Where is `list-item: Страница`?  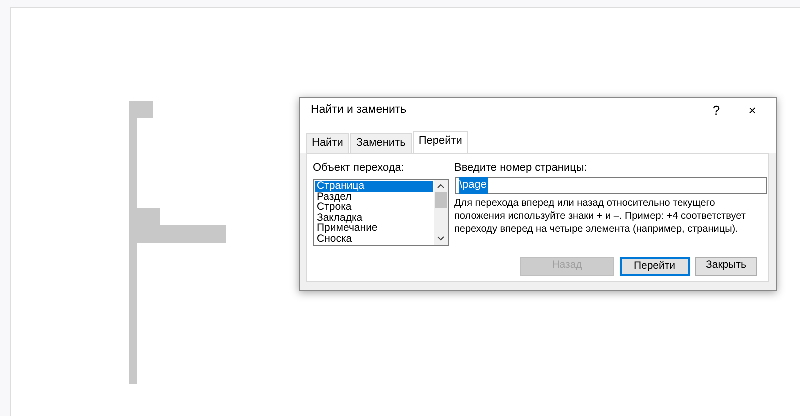 list-item: Страница is located at coordinates (374, 186).